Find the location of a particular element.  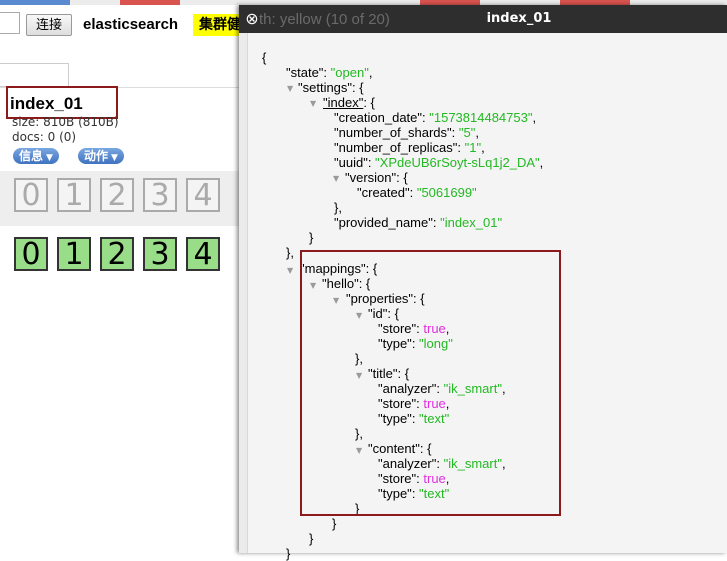

json-row-state: "state": "open", is located at coordinates (329, 72).